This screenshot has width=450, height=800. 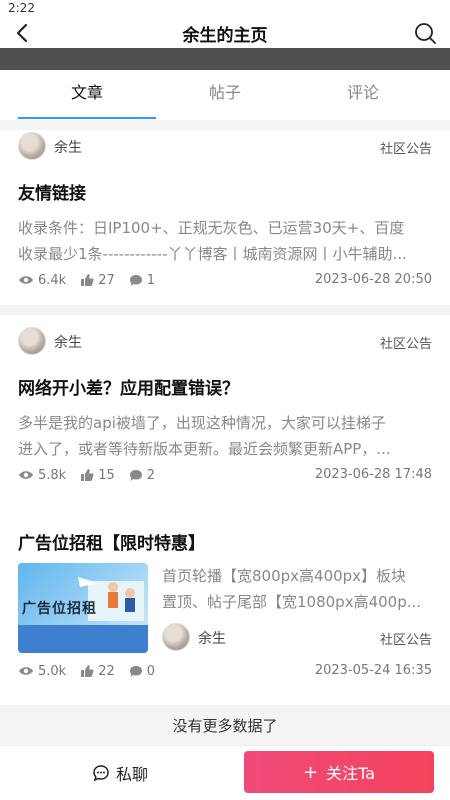 I want to click on search-icon, so click(x=425, y=33).